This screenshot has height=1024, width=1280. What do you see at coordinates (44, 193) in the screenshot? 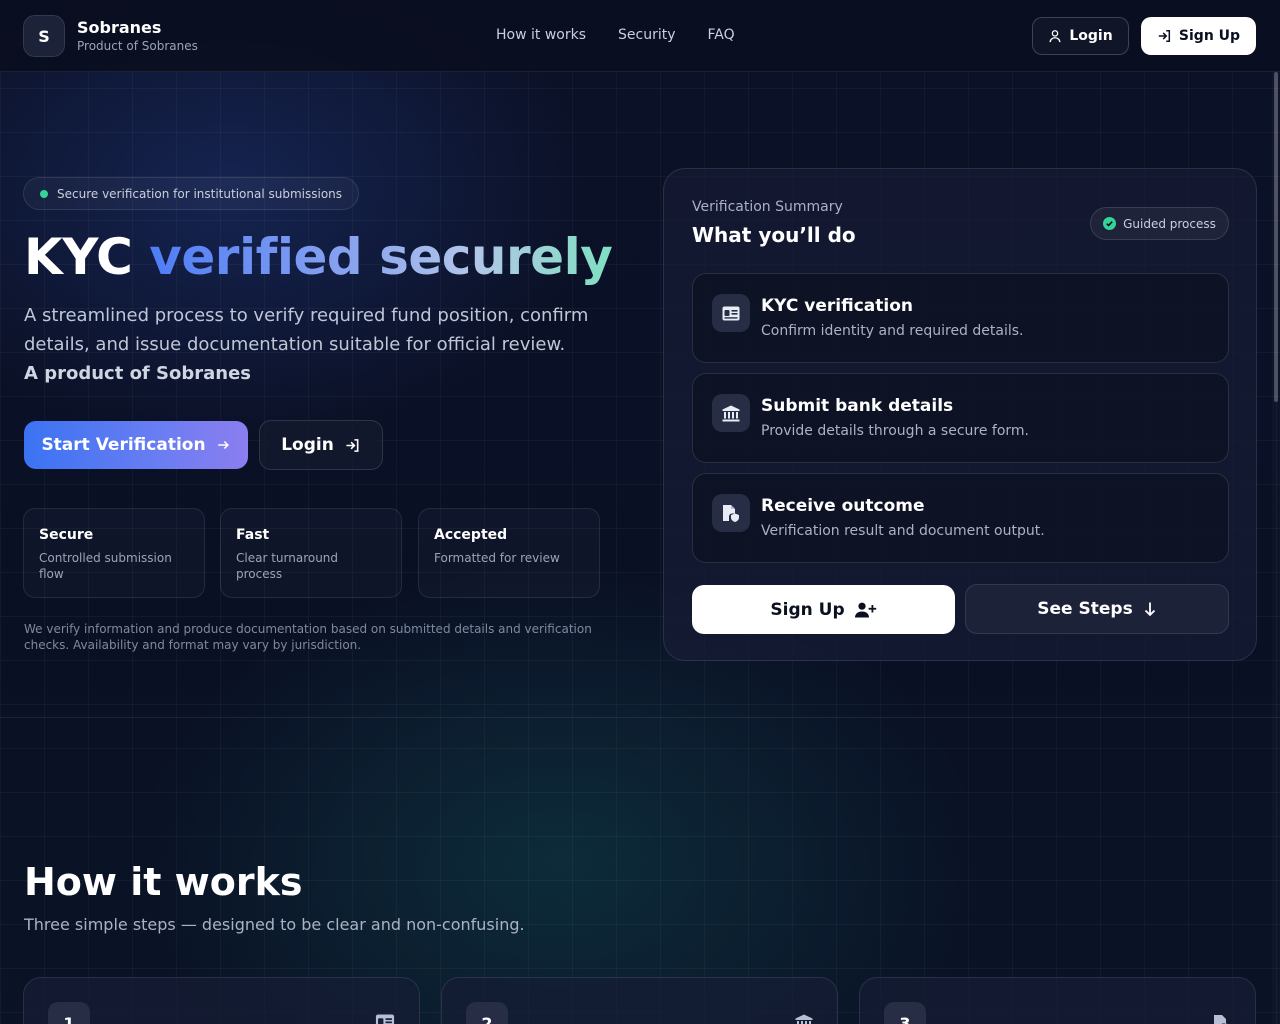
I see `status-dot-icon` at bounding box center [44, 193].